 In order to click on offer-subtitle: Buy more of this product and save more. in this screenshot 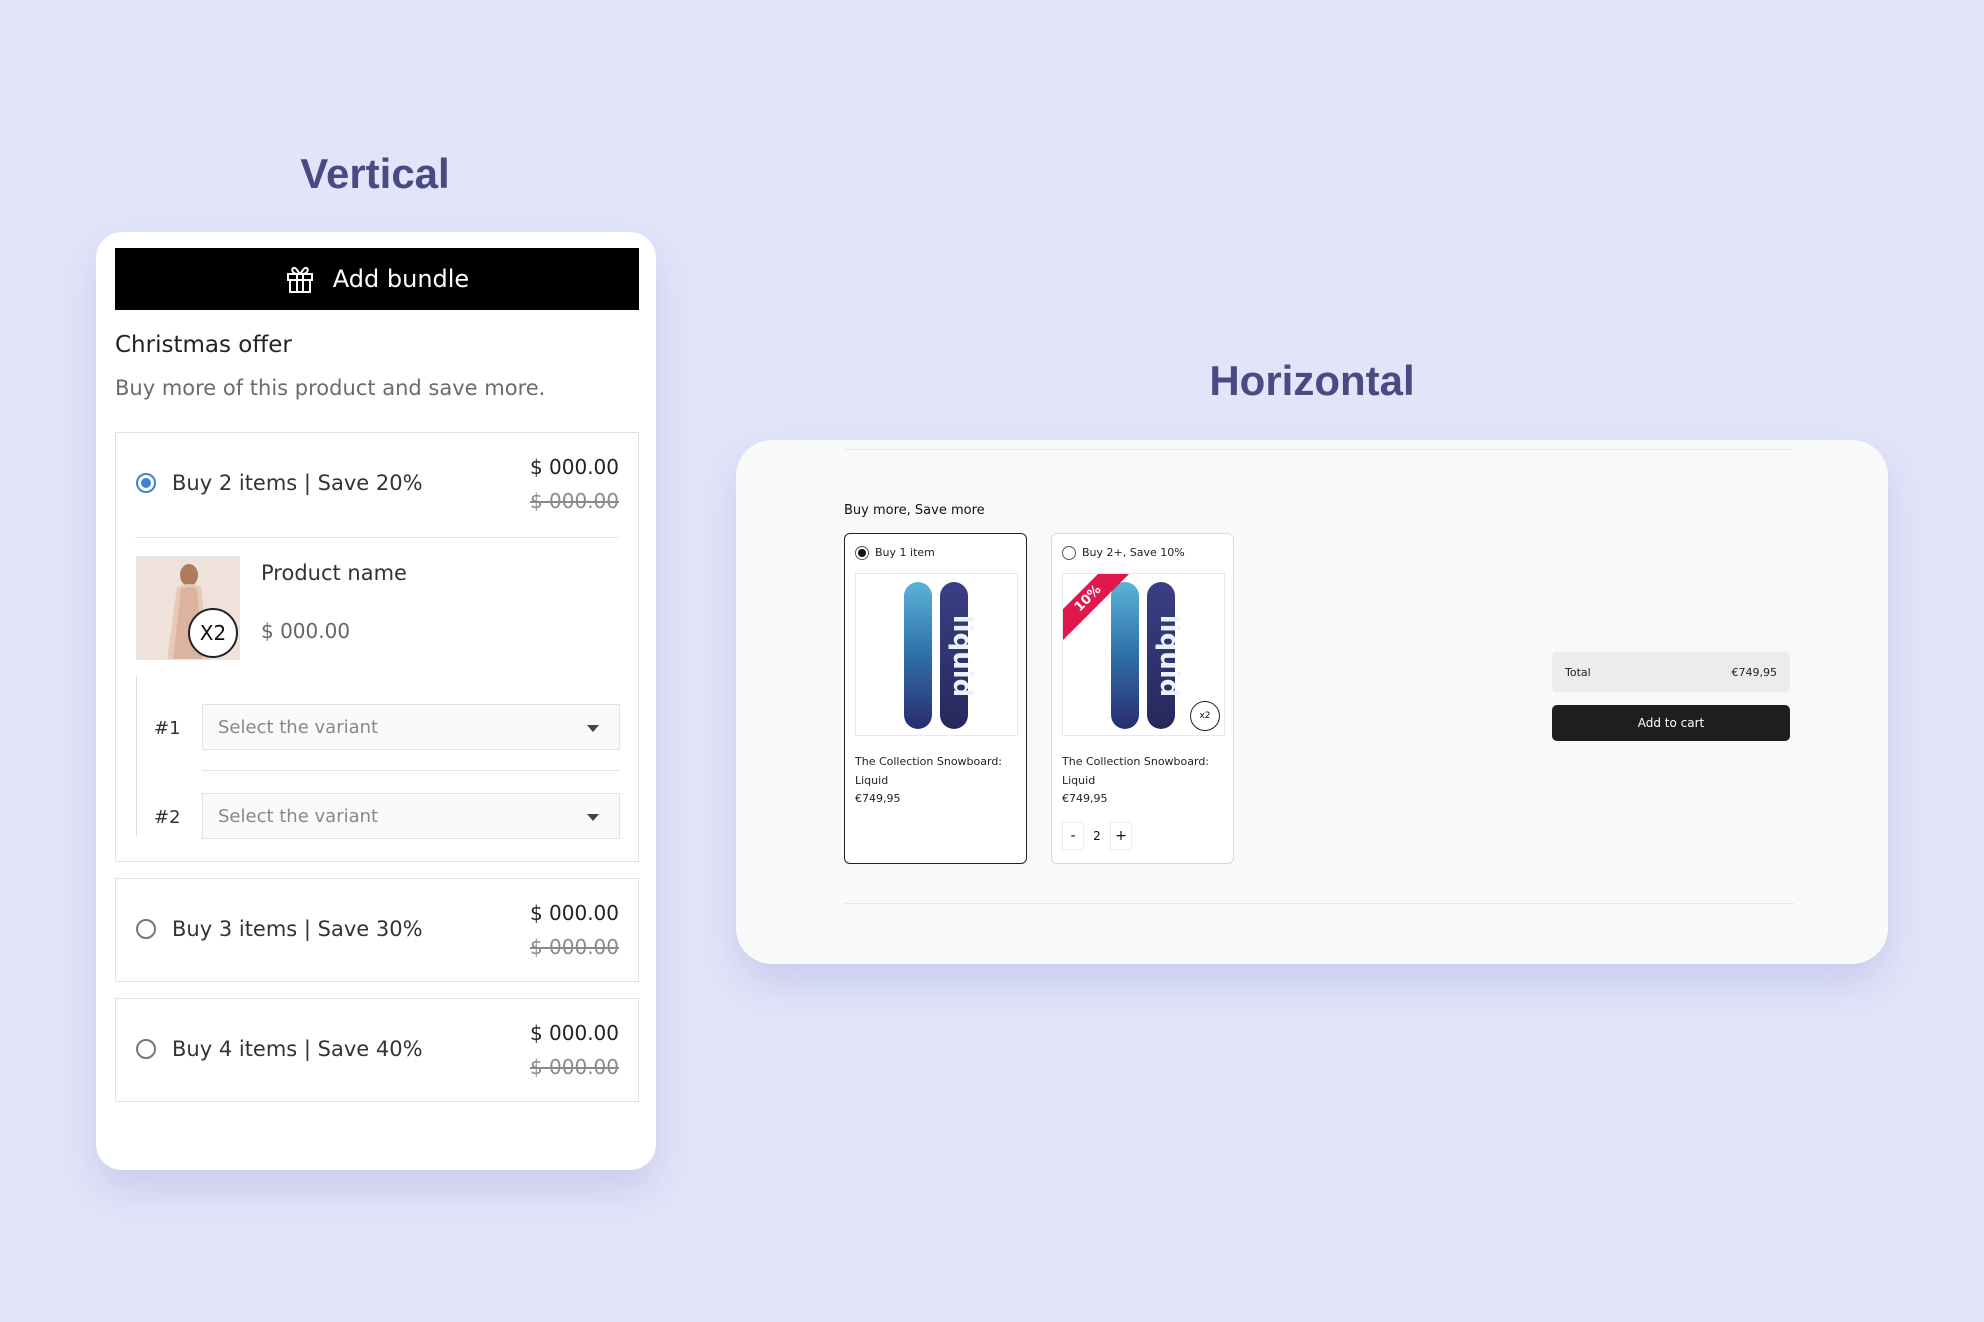, I will do `click(330, 388)`.